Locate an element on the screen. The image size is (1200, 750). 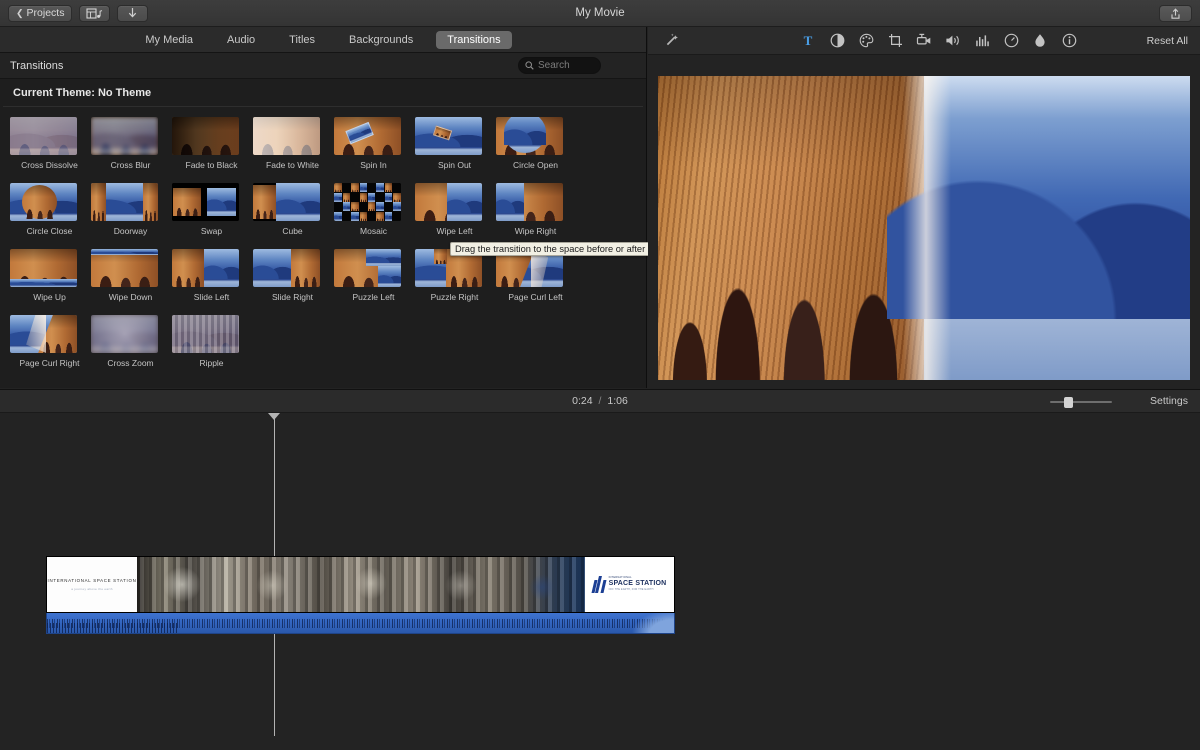
transition-item-page-curl-left: Page Curl Left is located at coordinates (536, 275).